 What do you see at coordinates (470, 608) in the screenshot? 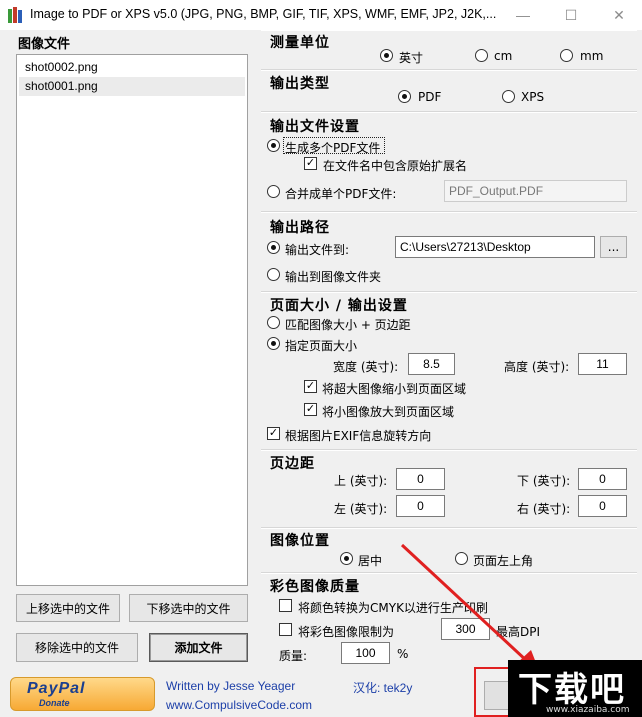
I see `annotation-arrow-icon` at bounding box center [470, 608].